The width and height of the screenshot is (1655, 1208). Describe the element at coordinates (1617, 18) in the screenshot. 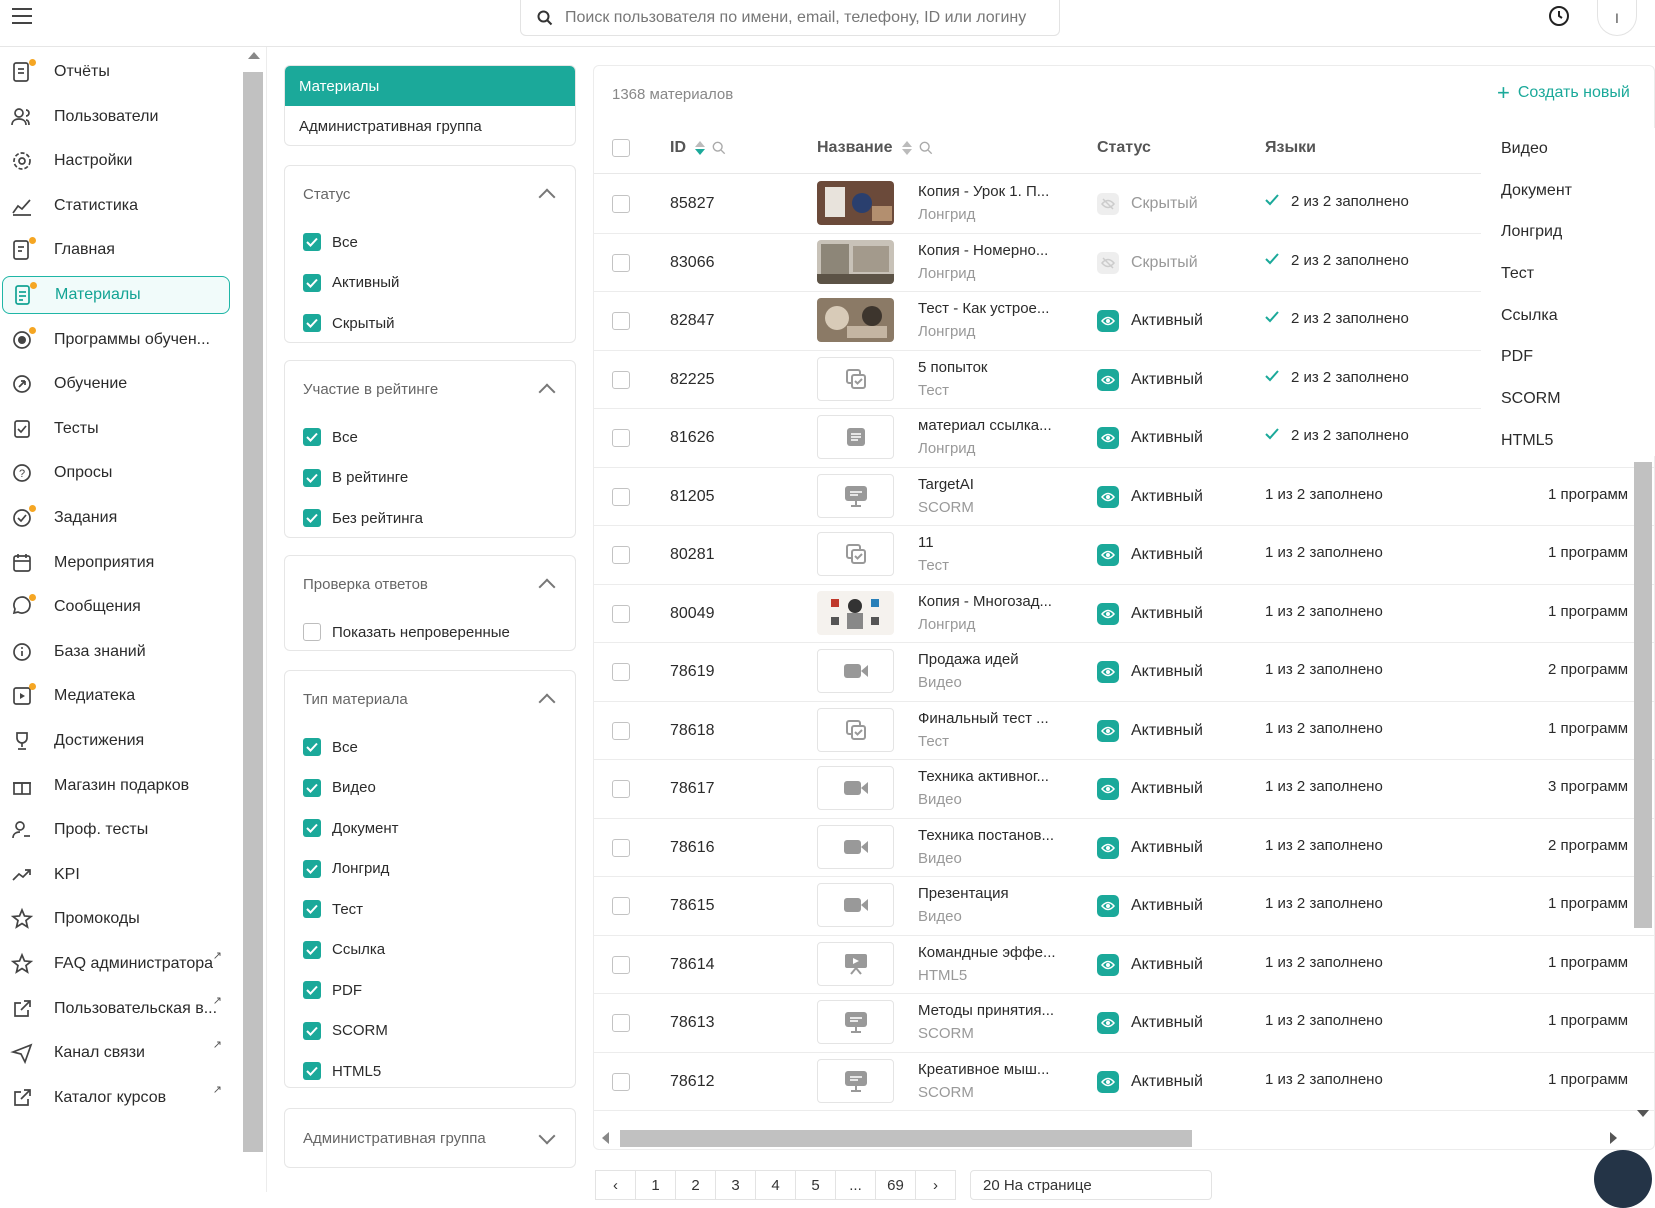

I see `avatar: I` at that location.